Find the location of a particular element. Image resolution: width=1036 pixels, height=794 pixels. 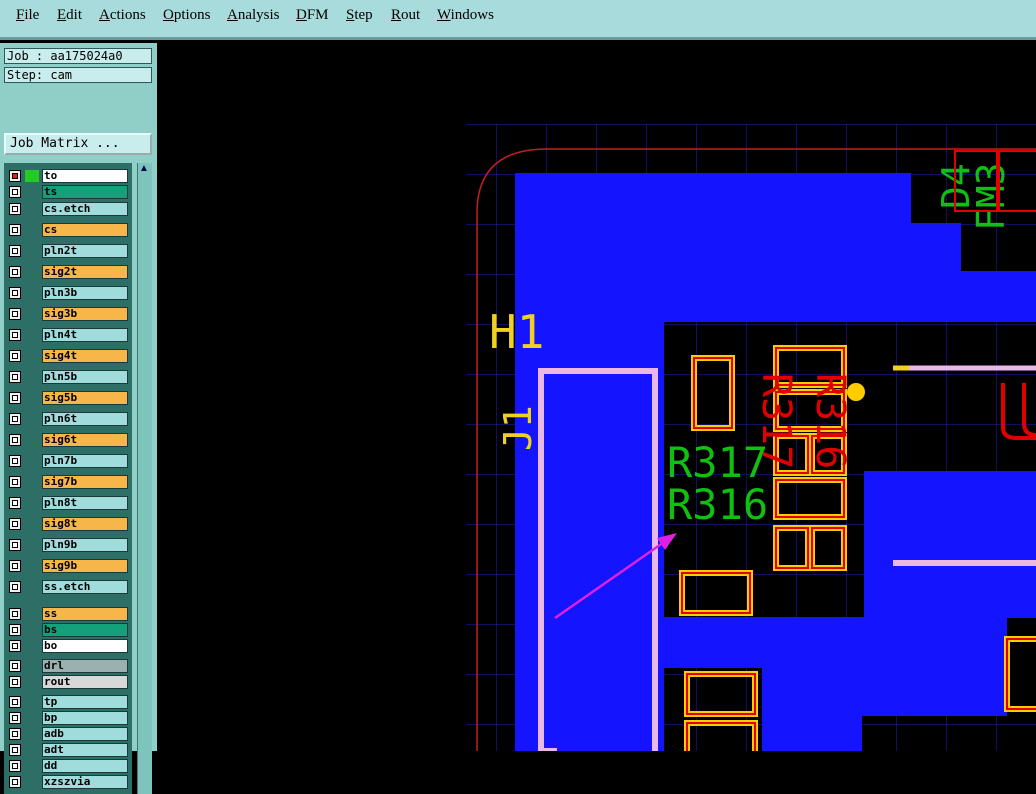

layer-name: sig5b is located at coordinates (85, 398).